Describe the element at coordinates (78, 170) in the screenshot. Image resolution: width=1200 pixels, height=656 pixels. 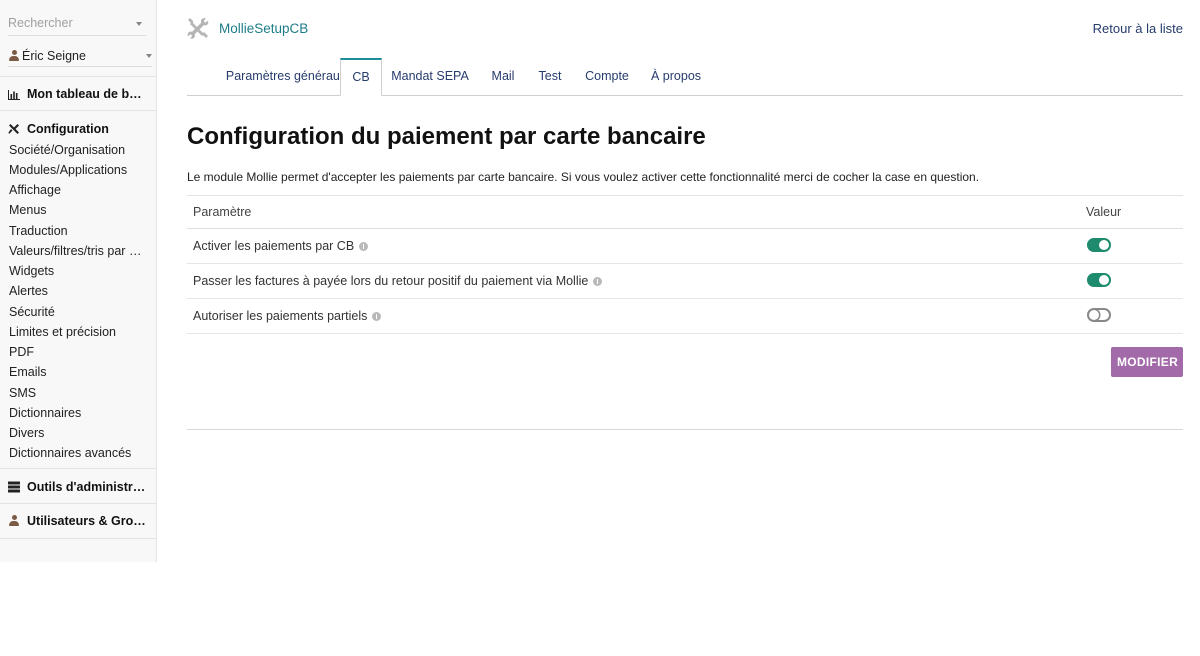
I see `submenu-item-modules: Modules/Applications` at that location.